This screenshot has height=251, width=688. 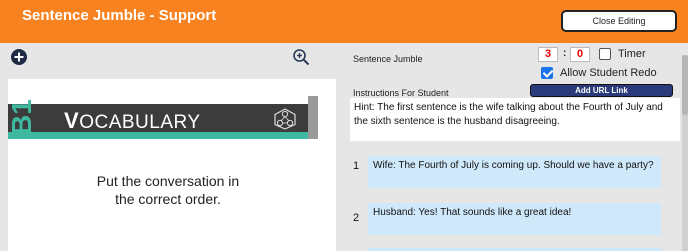 What do you see at coordinates (632, 54) in the screenshot?
I see `timer-label: Timer` at bounding box center [632, 54].